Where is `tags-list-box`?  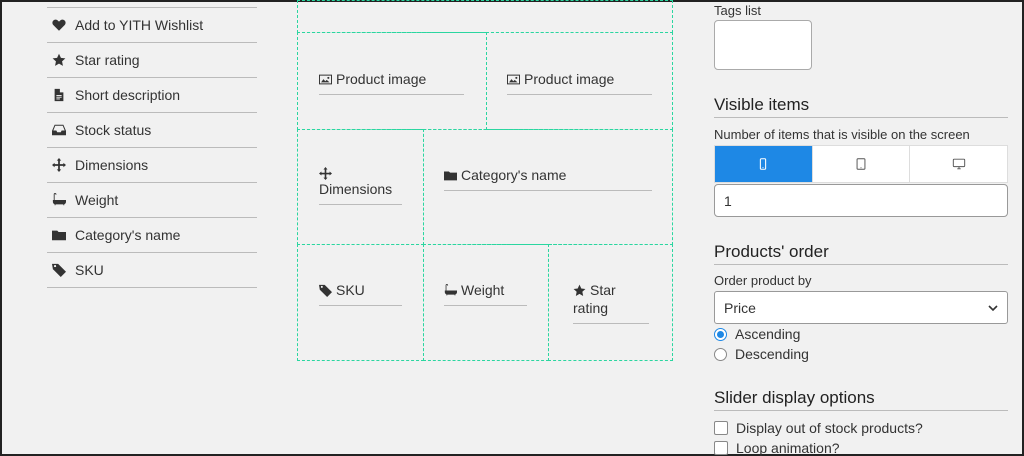 tags-list-box is located at coordinates (763, 45).